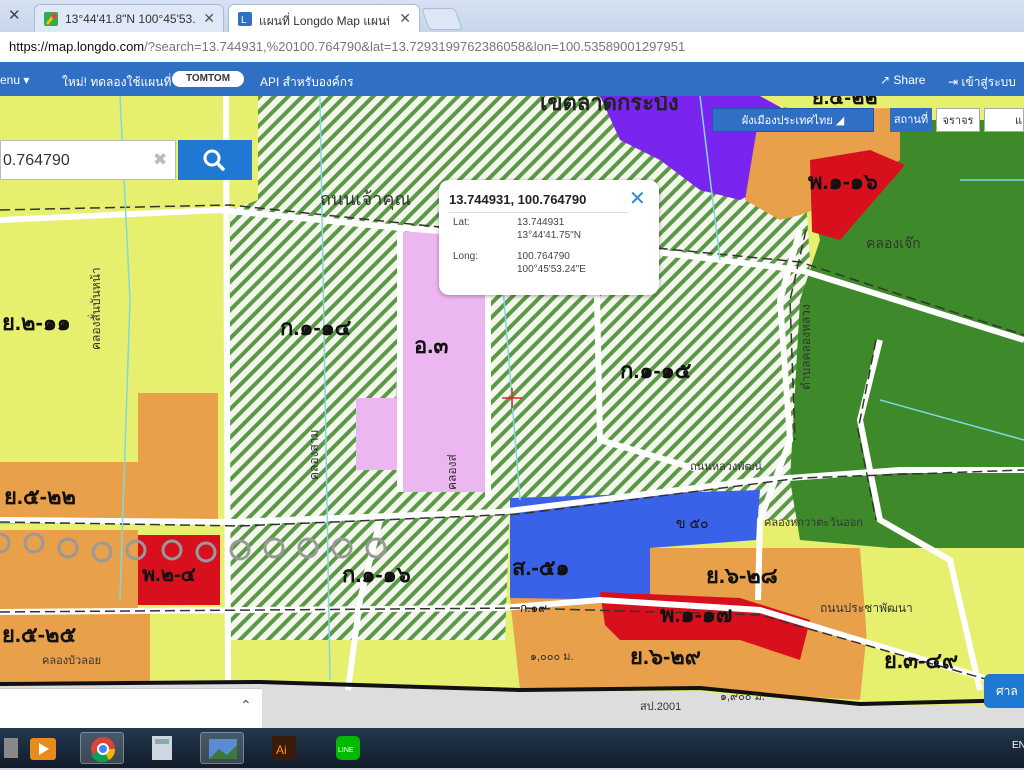 The width and height of the screenshot is (1024, 770). Describe the element at coordinates (887, 80) in the screenshot. I see `share-icon: ↗` at that location.